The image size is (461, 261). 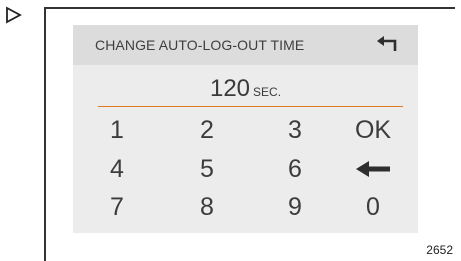 What do you see at coordinates (387, 44) in the screenshot?
I see `return-arrow-icon` at bounding box center [387, 44].